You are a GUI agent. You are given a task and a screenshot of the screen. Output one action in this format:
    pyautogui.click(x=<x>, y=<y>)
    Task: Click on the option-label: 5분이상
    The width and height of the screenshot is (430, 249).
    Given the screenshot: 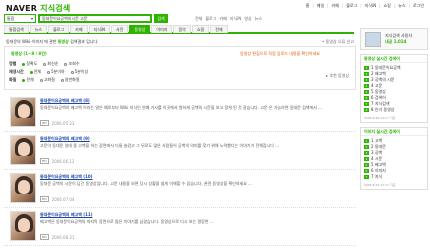 What is the action you would take?
    pyautogui.click(x=81, y=71)
    